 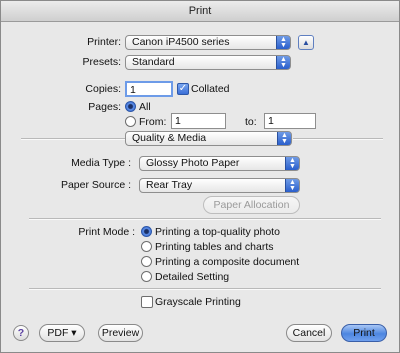 I want to click on cancel-button: Cancel, so click(x=309, y=333).